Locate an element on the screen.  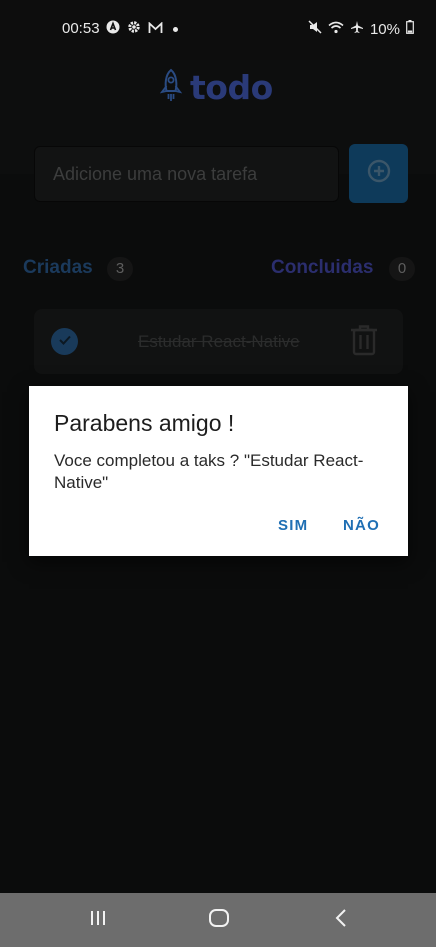
notification-dot is located at coordinates (175, 29).